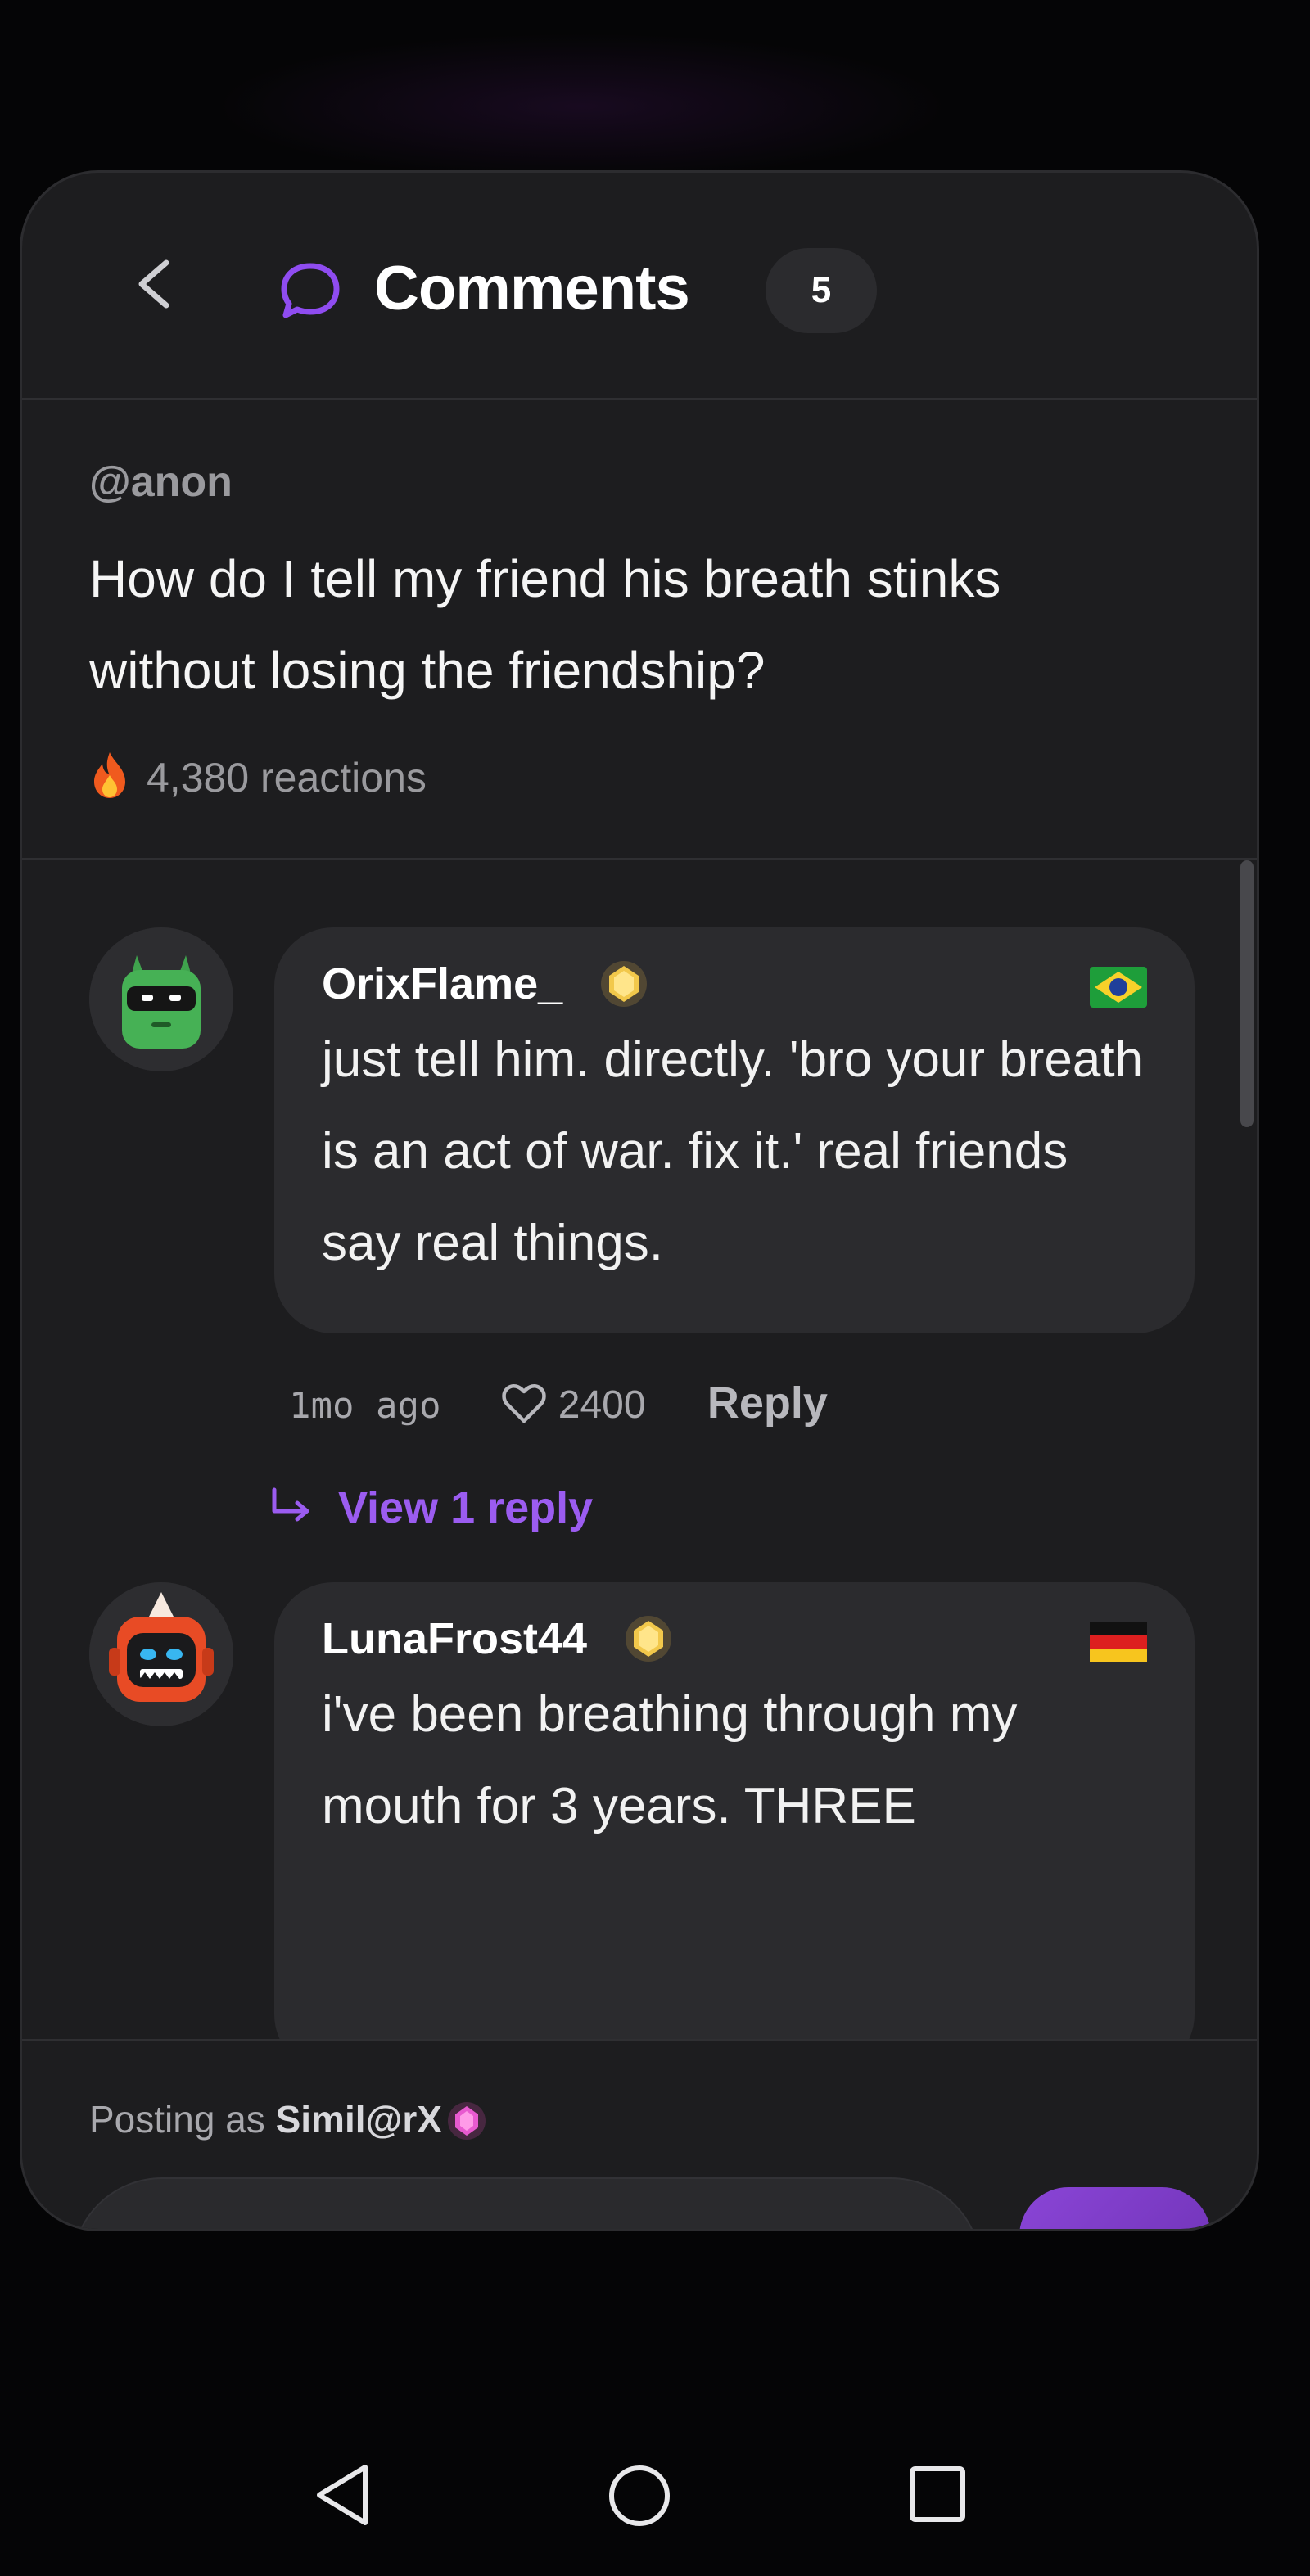 Image resolution: width=1310 pixels, height=2576 pixels. Describe the element at coordinates (177, 2119) in the screenshot. I see `posting-prefix: Posting as` at that location.